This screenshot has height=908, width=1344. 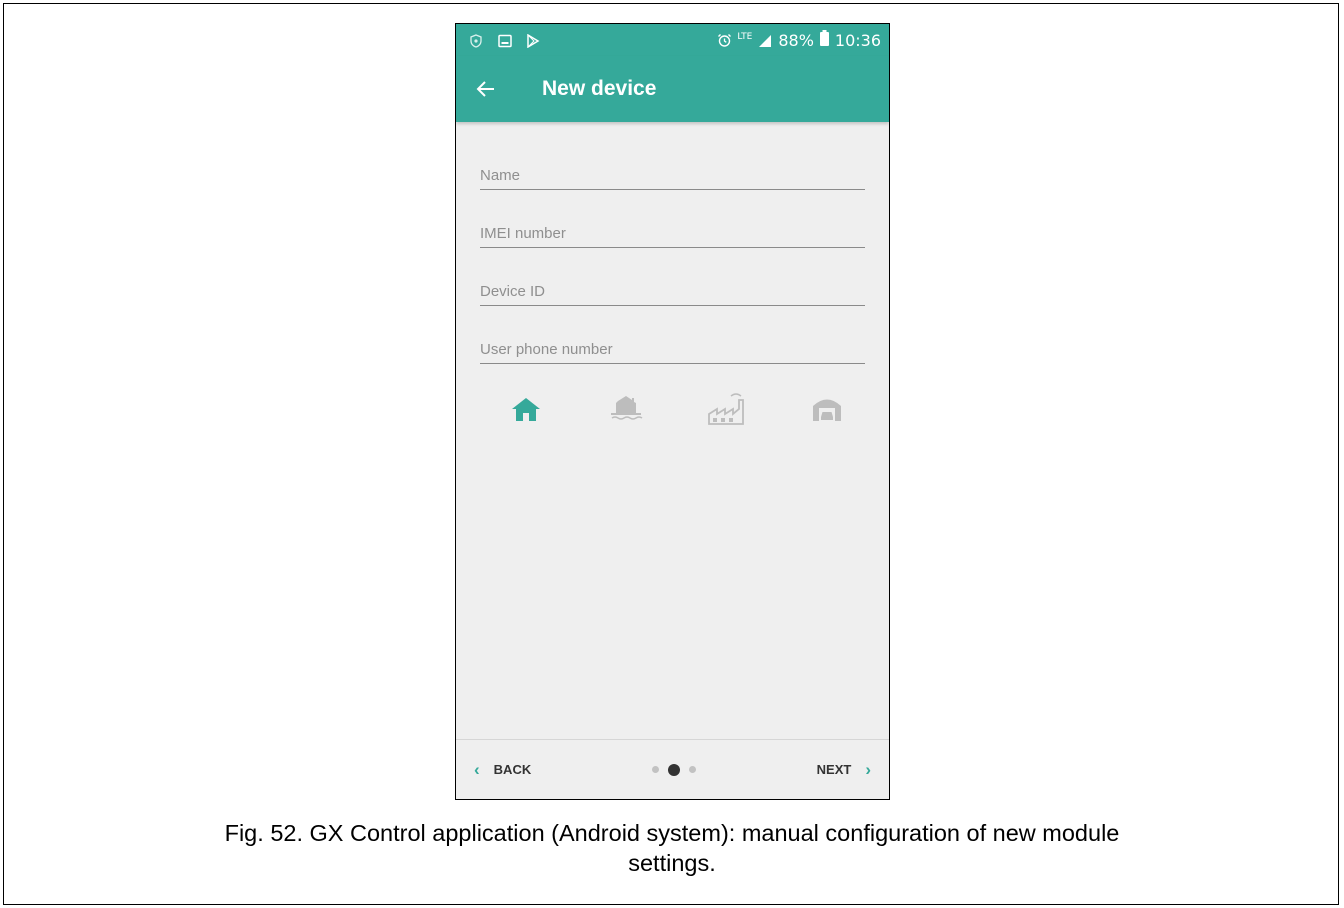 I want to click on garage-type-button, so click(x=827, y=411).